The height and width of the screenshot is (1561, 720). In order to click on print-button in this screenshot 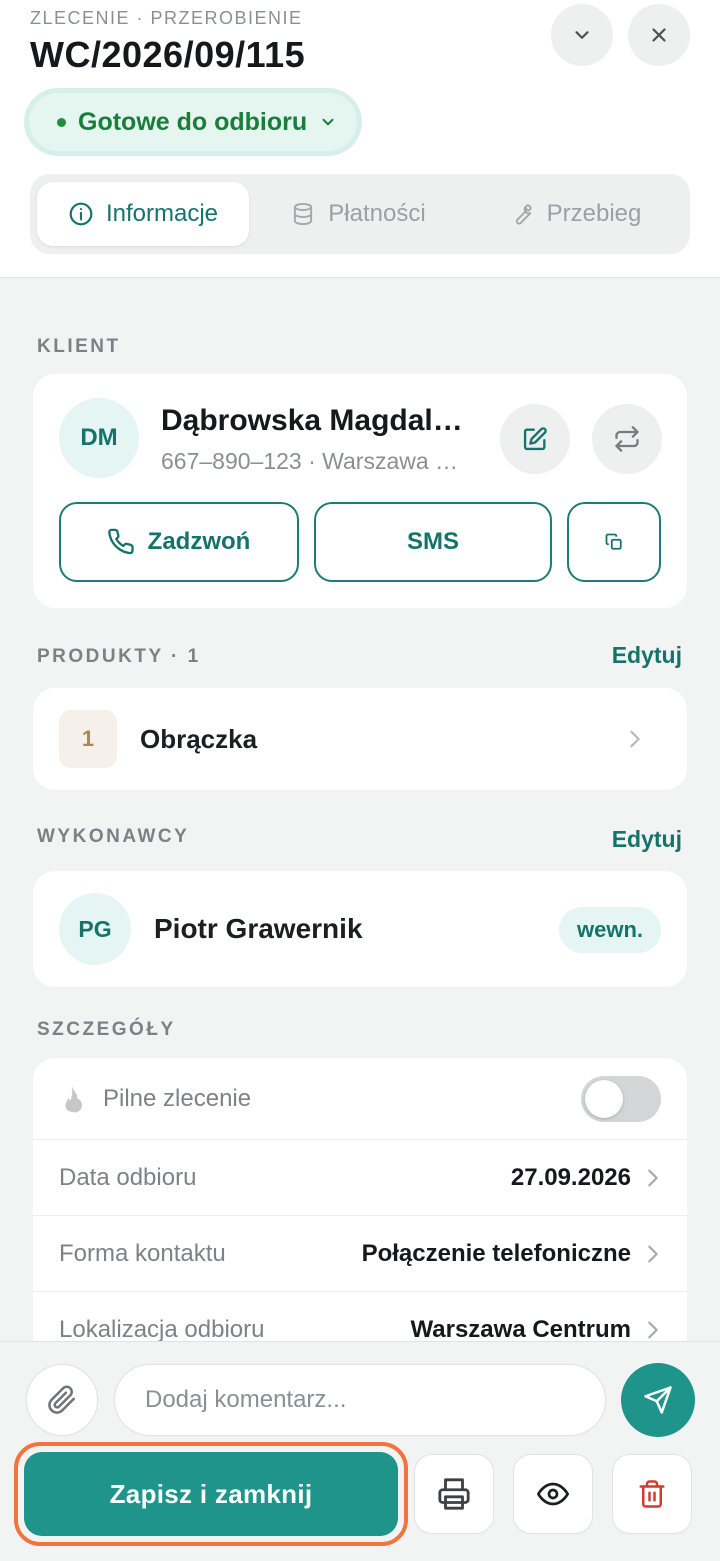, I will do `click(454, 1494)`.